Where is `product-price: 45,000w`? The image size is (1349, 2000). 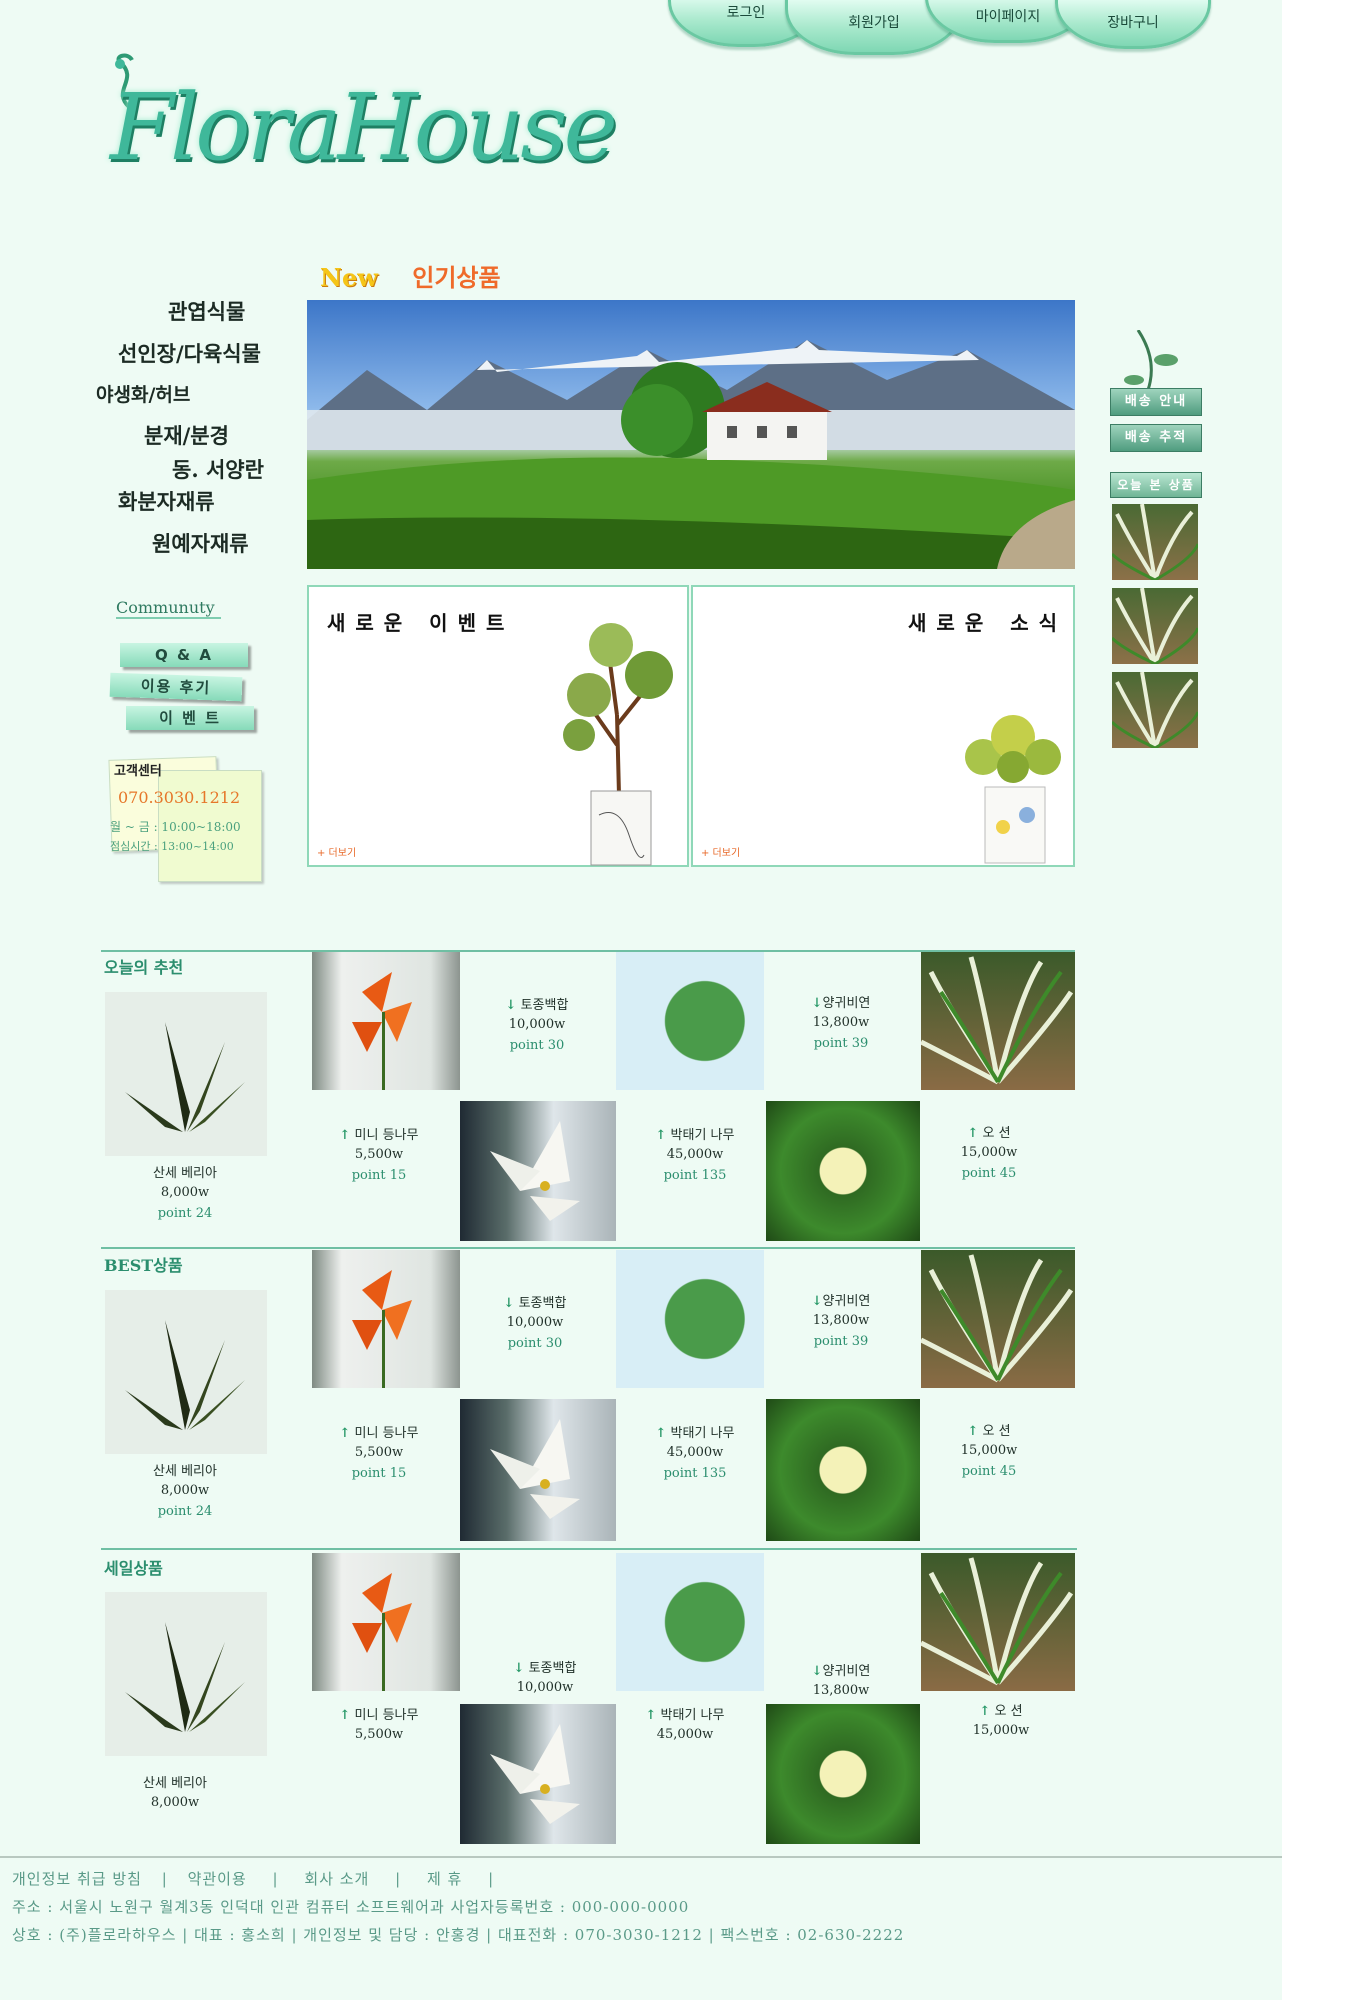 product-price: 45,000w is located at coordinates (695, 1154).